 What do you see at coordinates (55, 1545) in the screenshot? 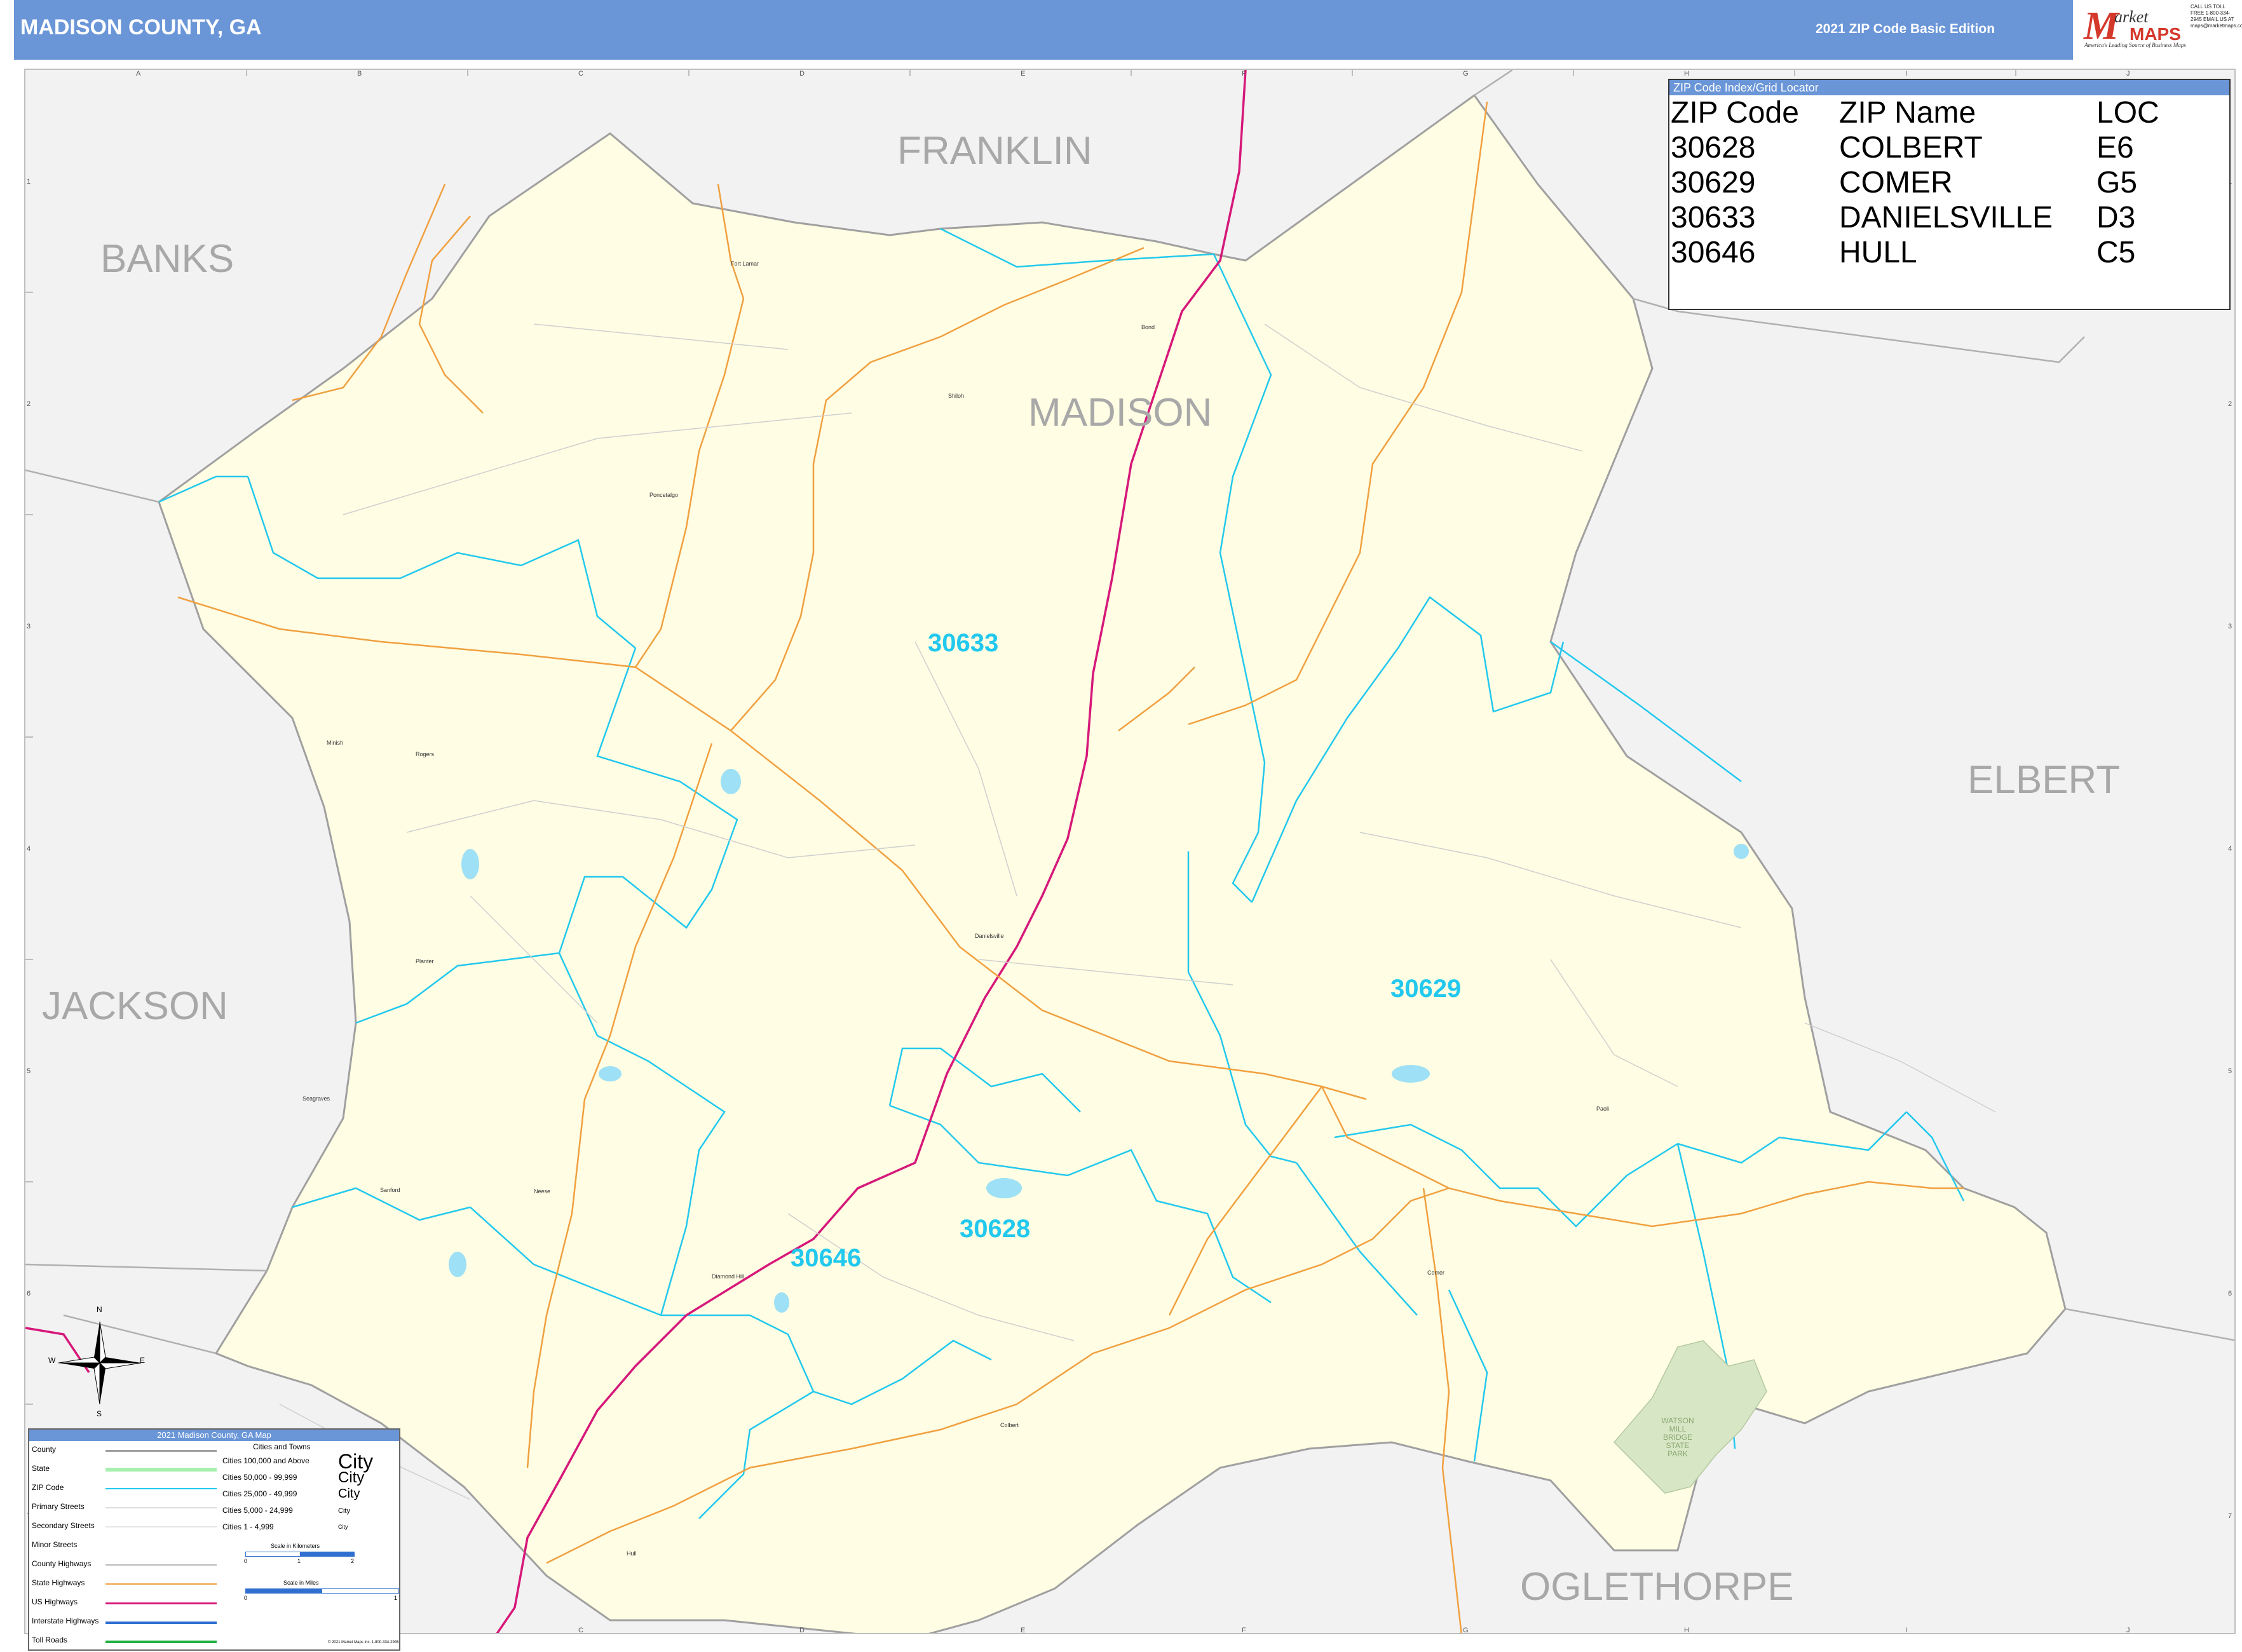
I see `legend-minor: Minor Streets` at bounding box center [55, 1545].